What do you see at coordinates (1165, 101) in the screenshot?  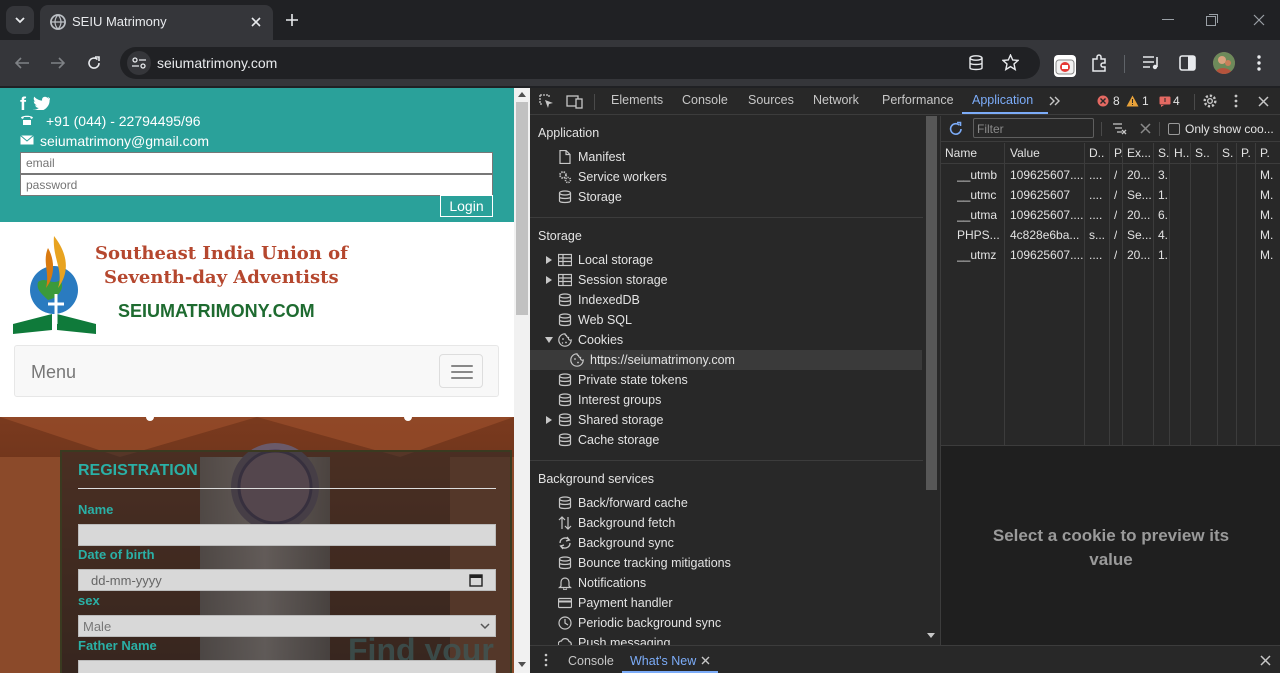 I see `issues-icon` at bounding box center [1165, 101].